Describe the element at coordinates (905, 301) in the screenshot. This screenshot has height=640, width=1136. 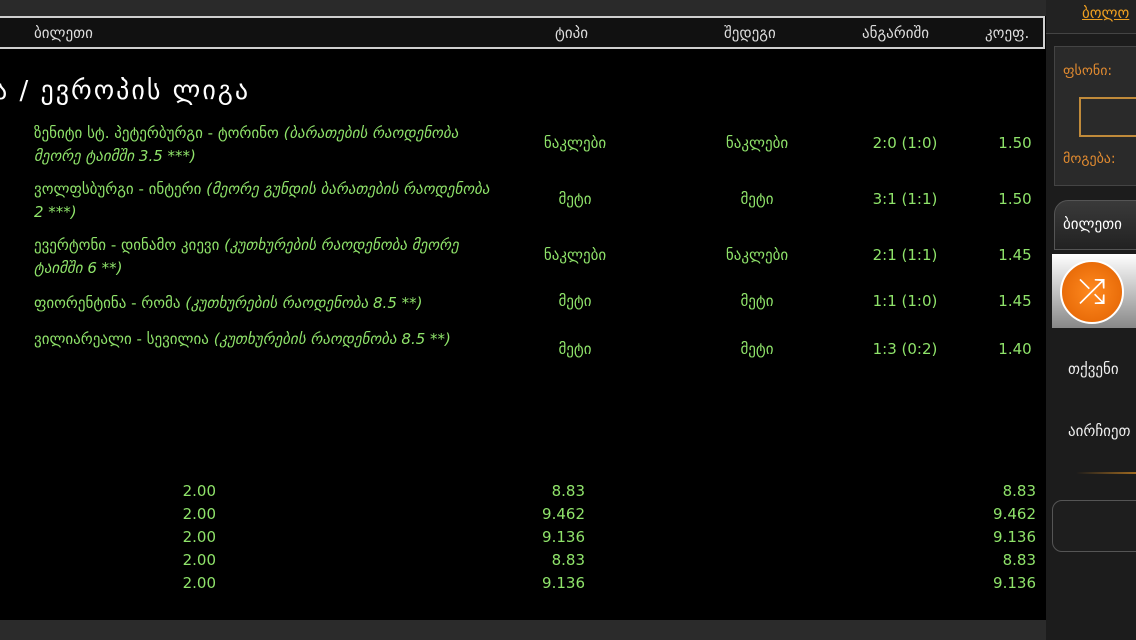
I see `match-score: 1:1 (1:0)` at that location.